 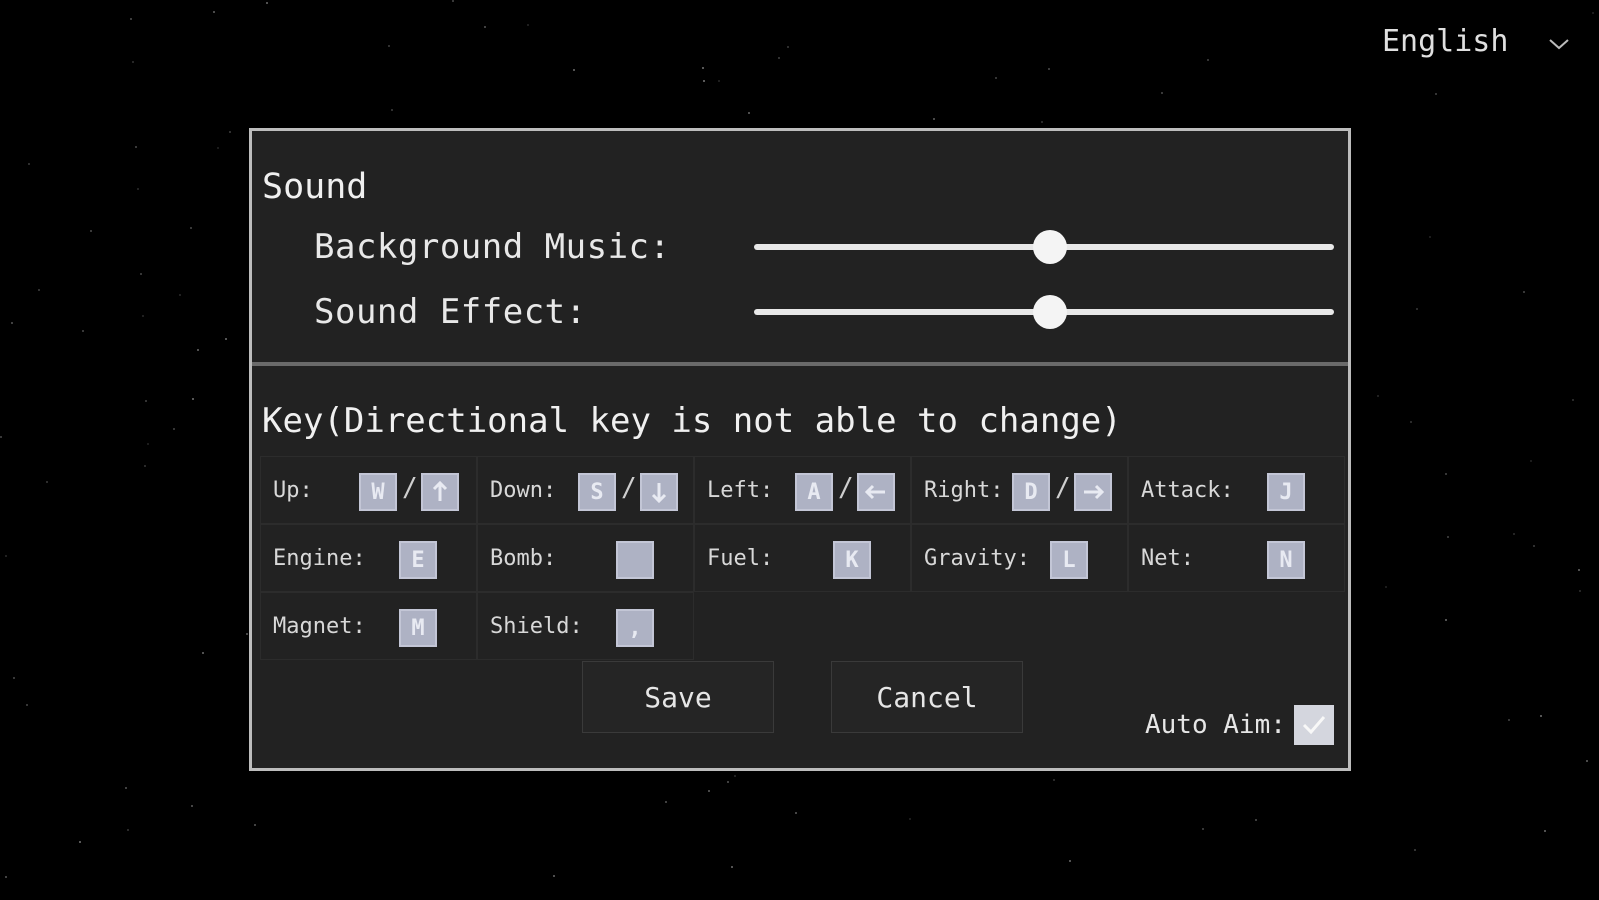 I want to click on save-button: Save, so click(x=678, y=697).